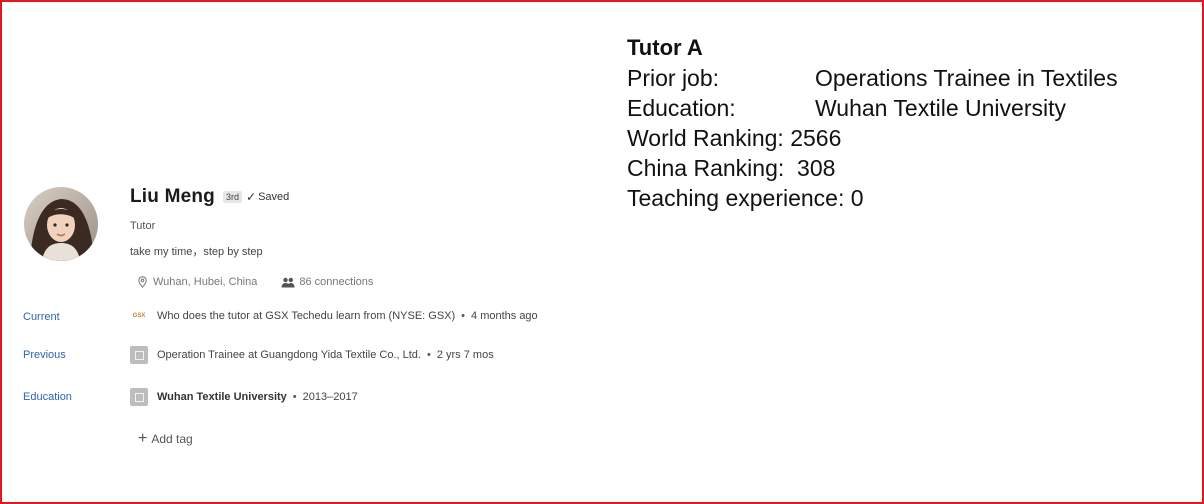 The image size is (1204, 504). Describe the element at coordinates (142, 282) in the screenshot. I see `location-pin-icon` at that location.